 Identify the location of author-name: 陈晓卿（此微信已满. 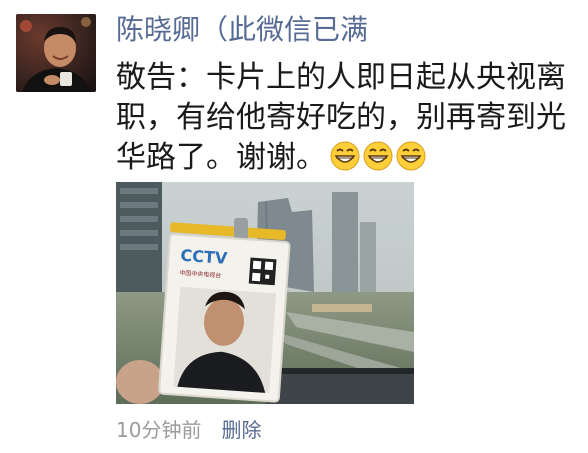
(242, 30).